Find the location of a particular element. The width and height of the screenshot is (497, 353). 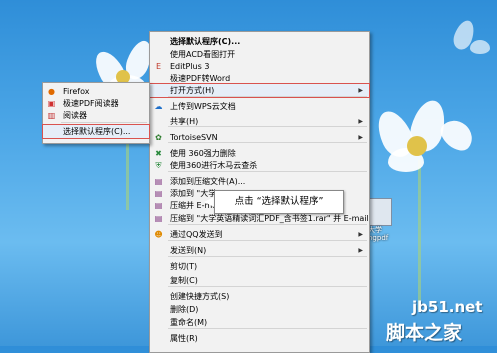

context-menu-item: 属性(R) is located at coordinates (259, 338).